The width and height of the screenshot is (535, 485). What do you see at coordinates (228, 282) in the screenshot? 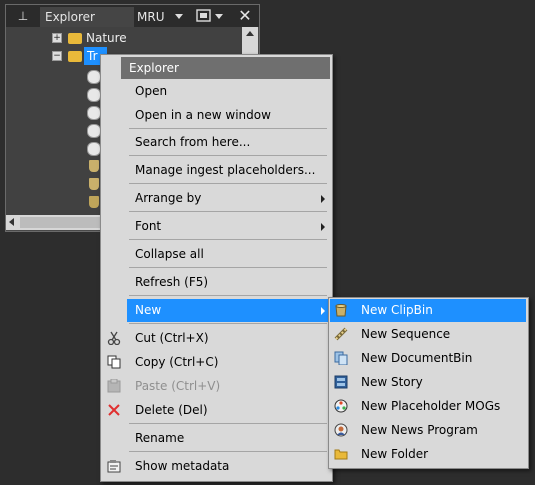
I see `menu-item-refresh: Refresh (F5)` at bounding box center [228, 282].